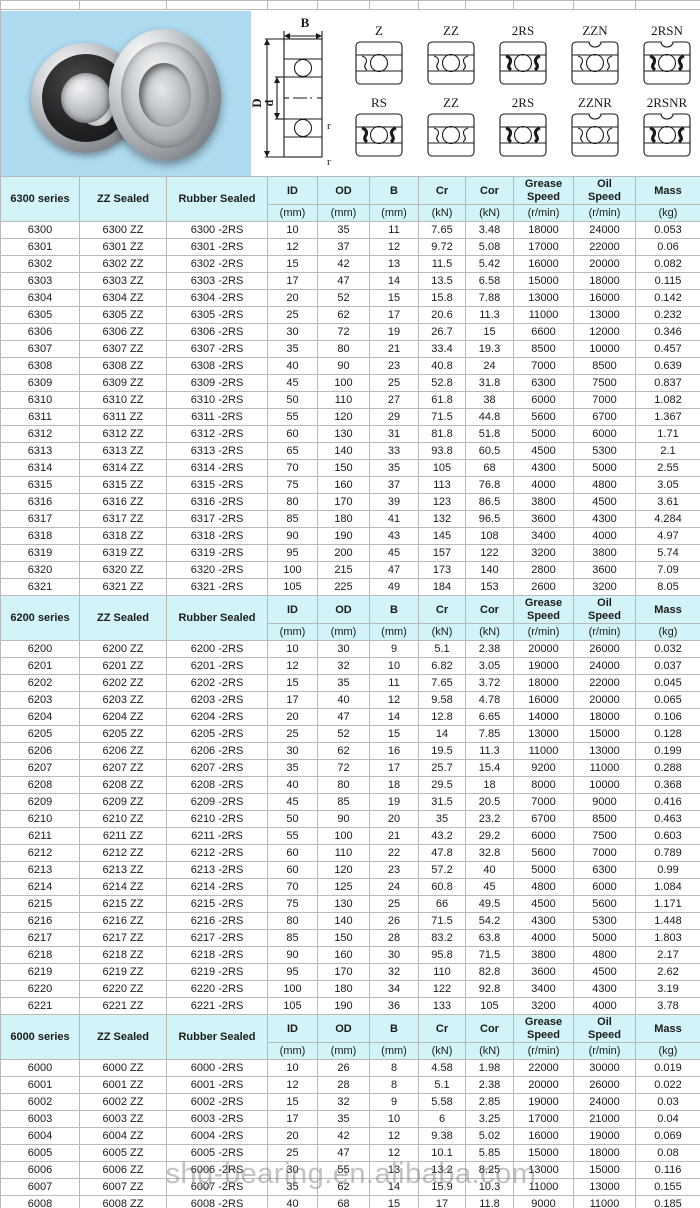 The width and height of the screenshot is (700, 1208). I want to click on cell-base-number: 6303, so click(40, 281).